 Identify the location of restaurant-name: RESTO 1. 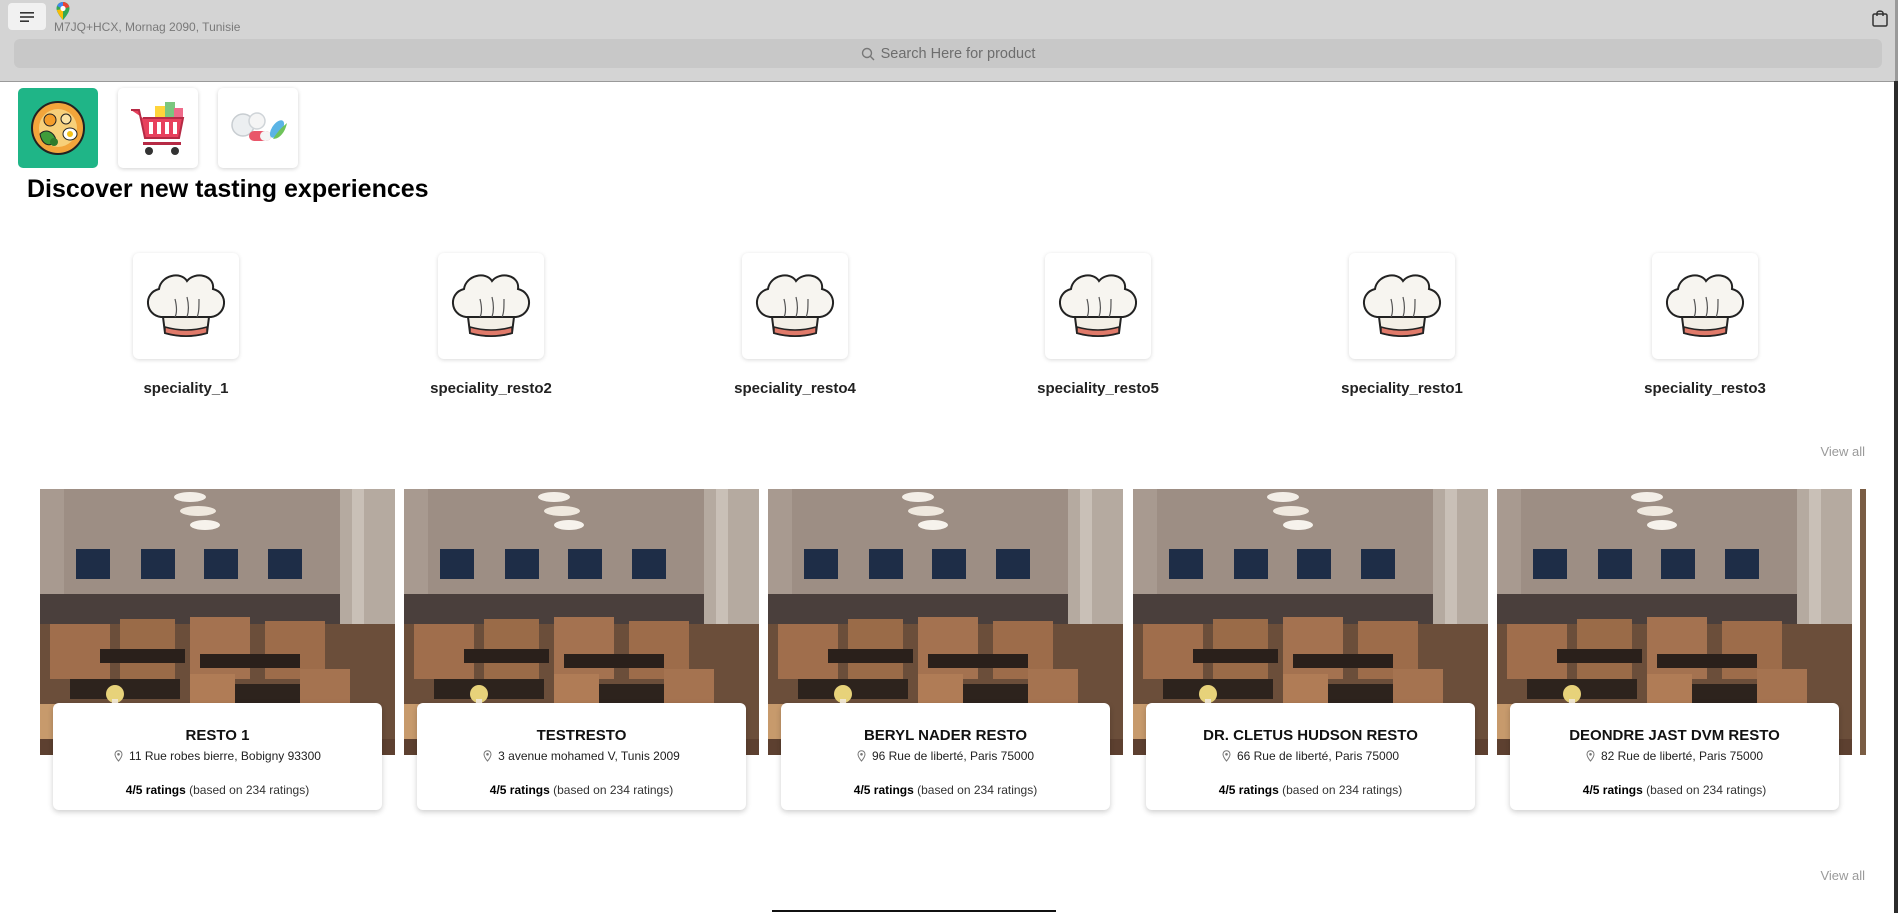
(217, 735).